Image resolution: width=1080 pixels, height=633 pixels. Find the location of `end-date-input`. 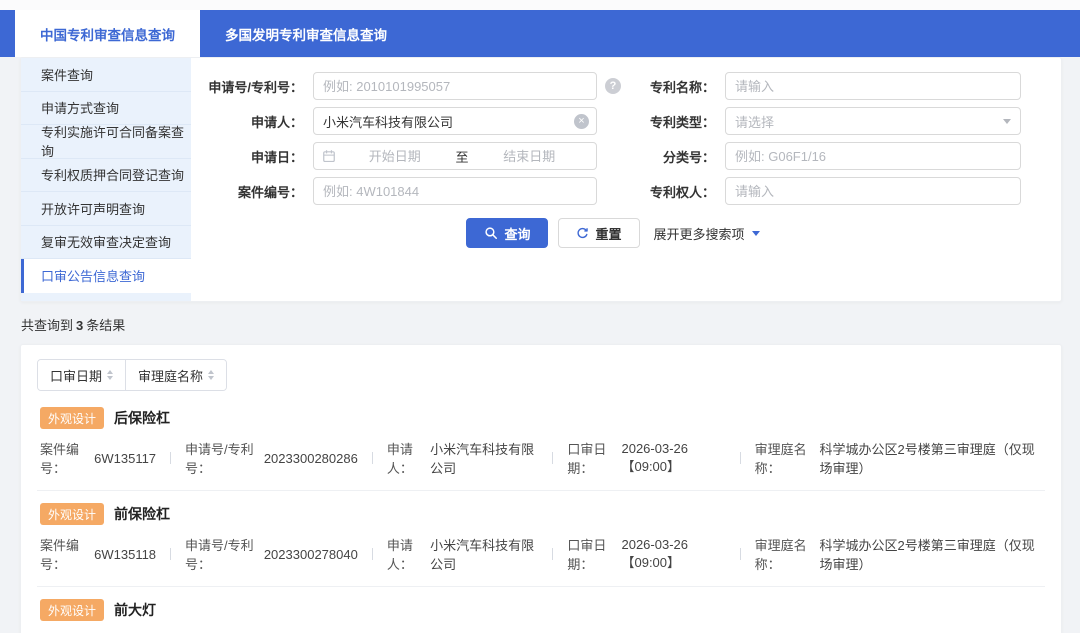

end-date-input is located at coordinates (529, 156).